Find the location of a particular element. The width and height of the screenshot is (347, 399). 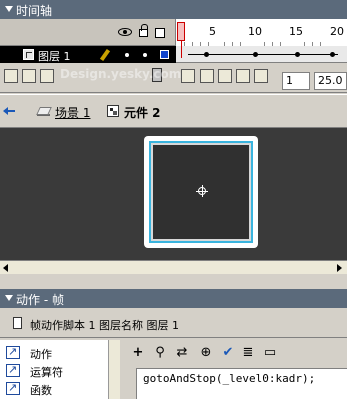

ruler-number: 15 is located at coordinates (296, 31).